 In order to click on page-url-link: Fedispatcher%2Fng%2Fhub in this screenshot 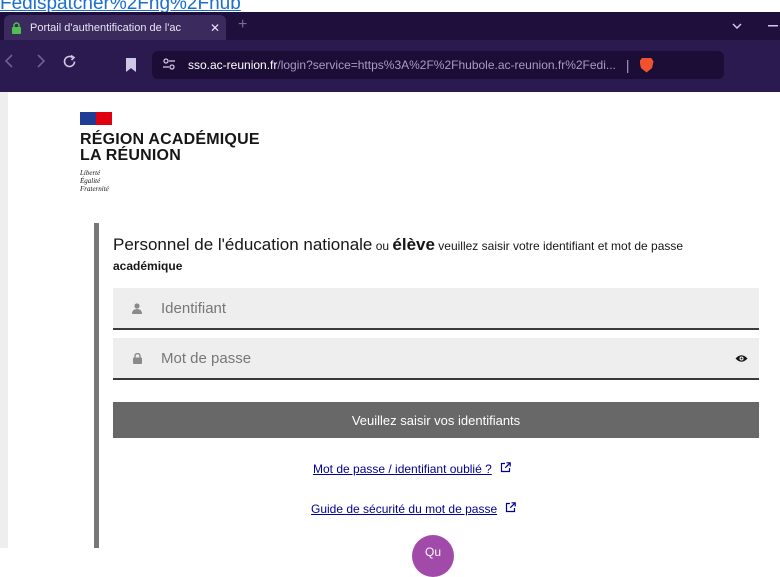, I will do `click(390, 6)`.